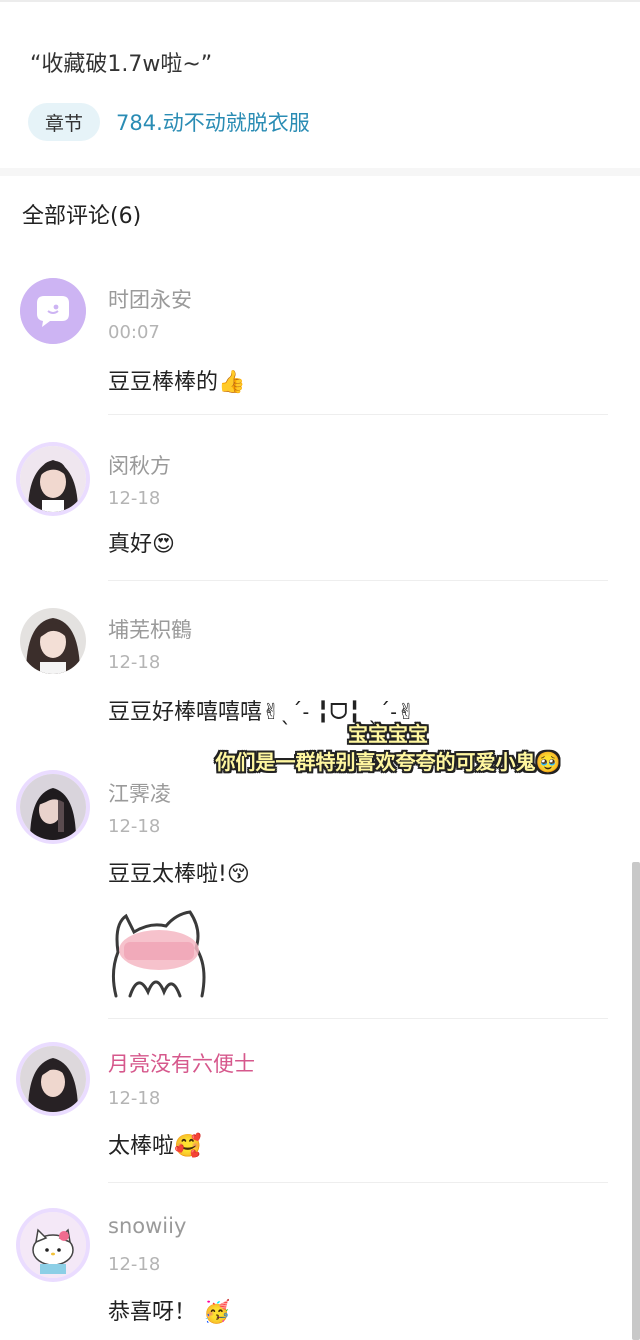  I want to click on comment-text: 豆豆太棒啦!😚, so click(179, 872).